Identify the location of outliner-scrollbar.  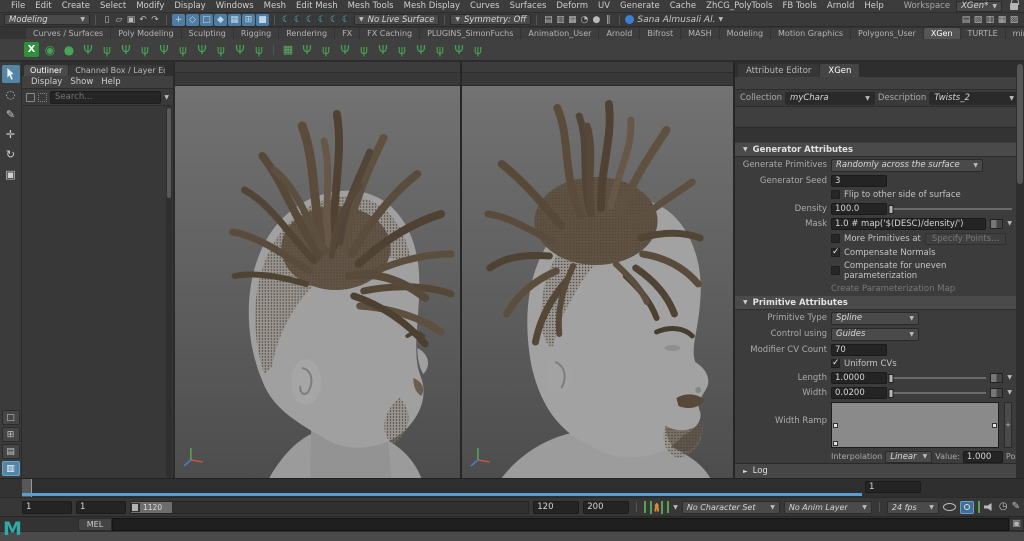
(169, 292).